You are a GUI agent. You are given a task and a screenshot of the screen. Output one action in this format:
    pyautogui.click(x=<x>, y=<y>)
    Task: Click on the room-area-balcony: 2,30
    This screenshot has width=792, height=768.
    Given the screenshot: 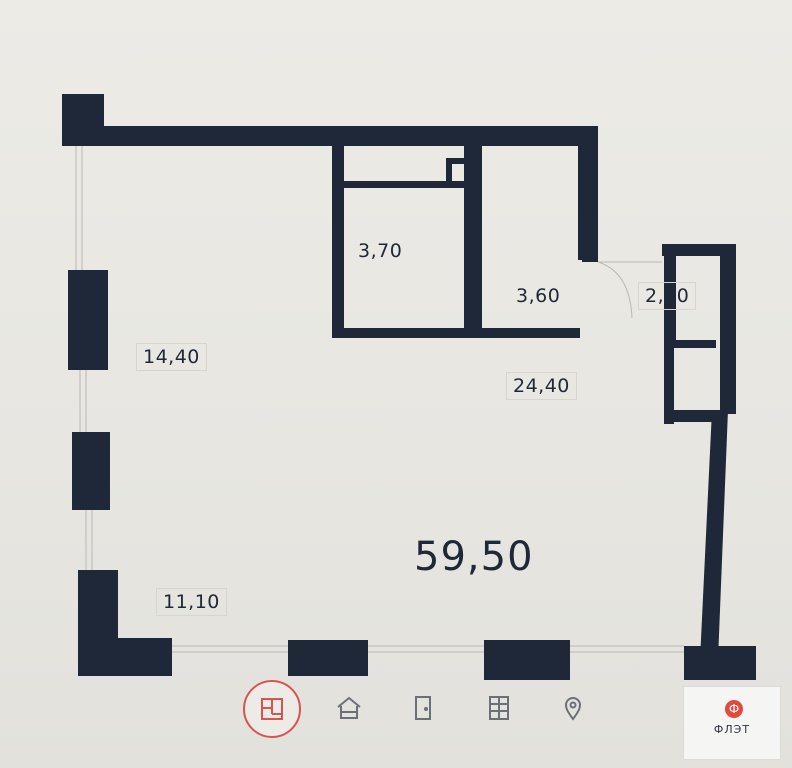 What is the action you would take?
    pyautogui.click(x=667, y=296)
    